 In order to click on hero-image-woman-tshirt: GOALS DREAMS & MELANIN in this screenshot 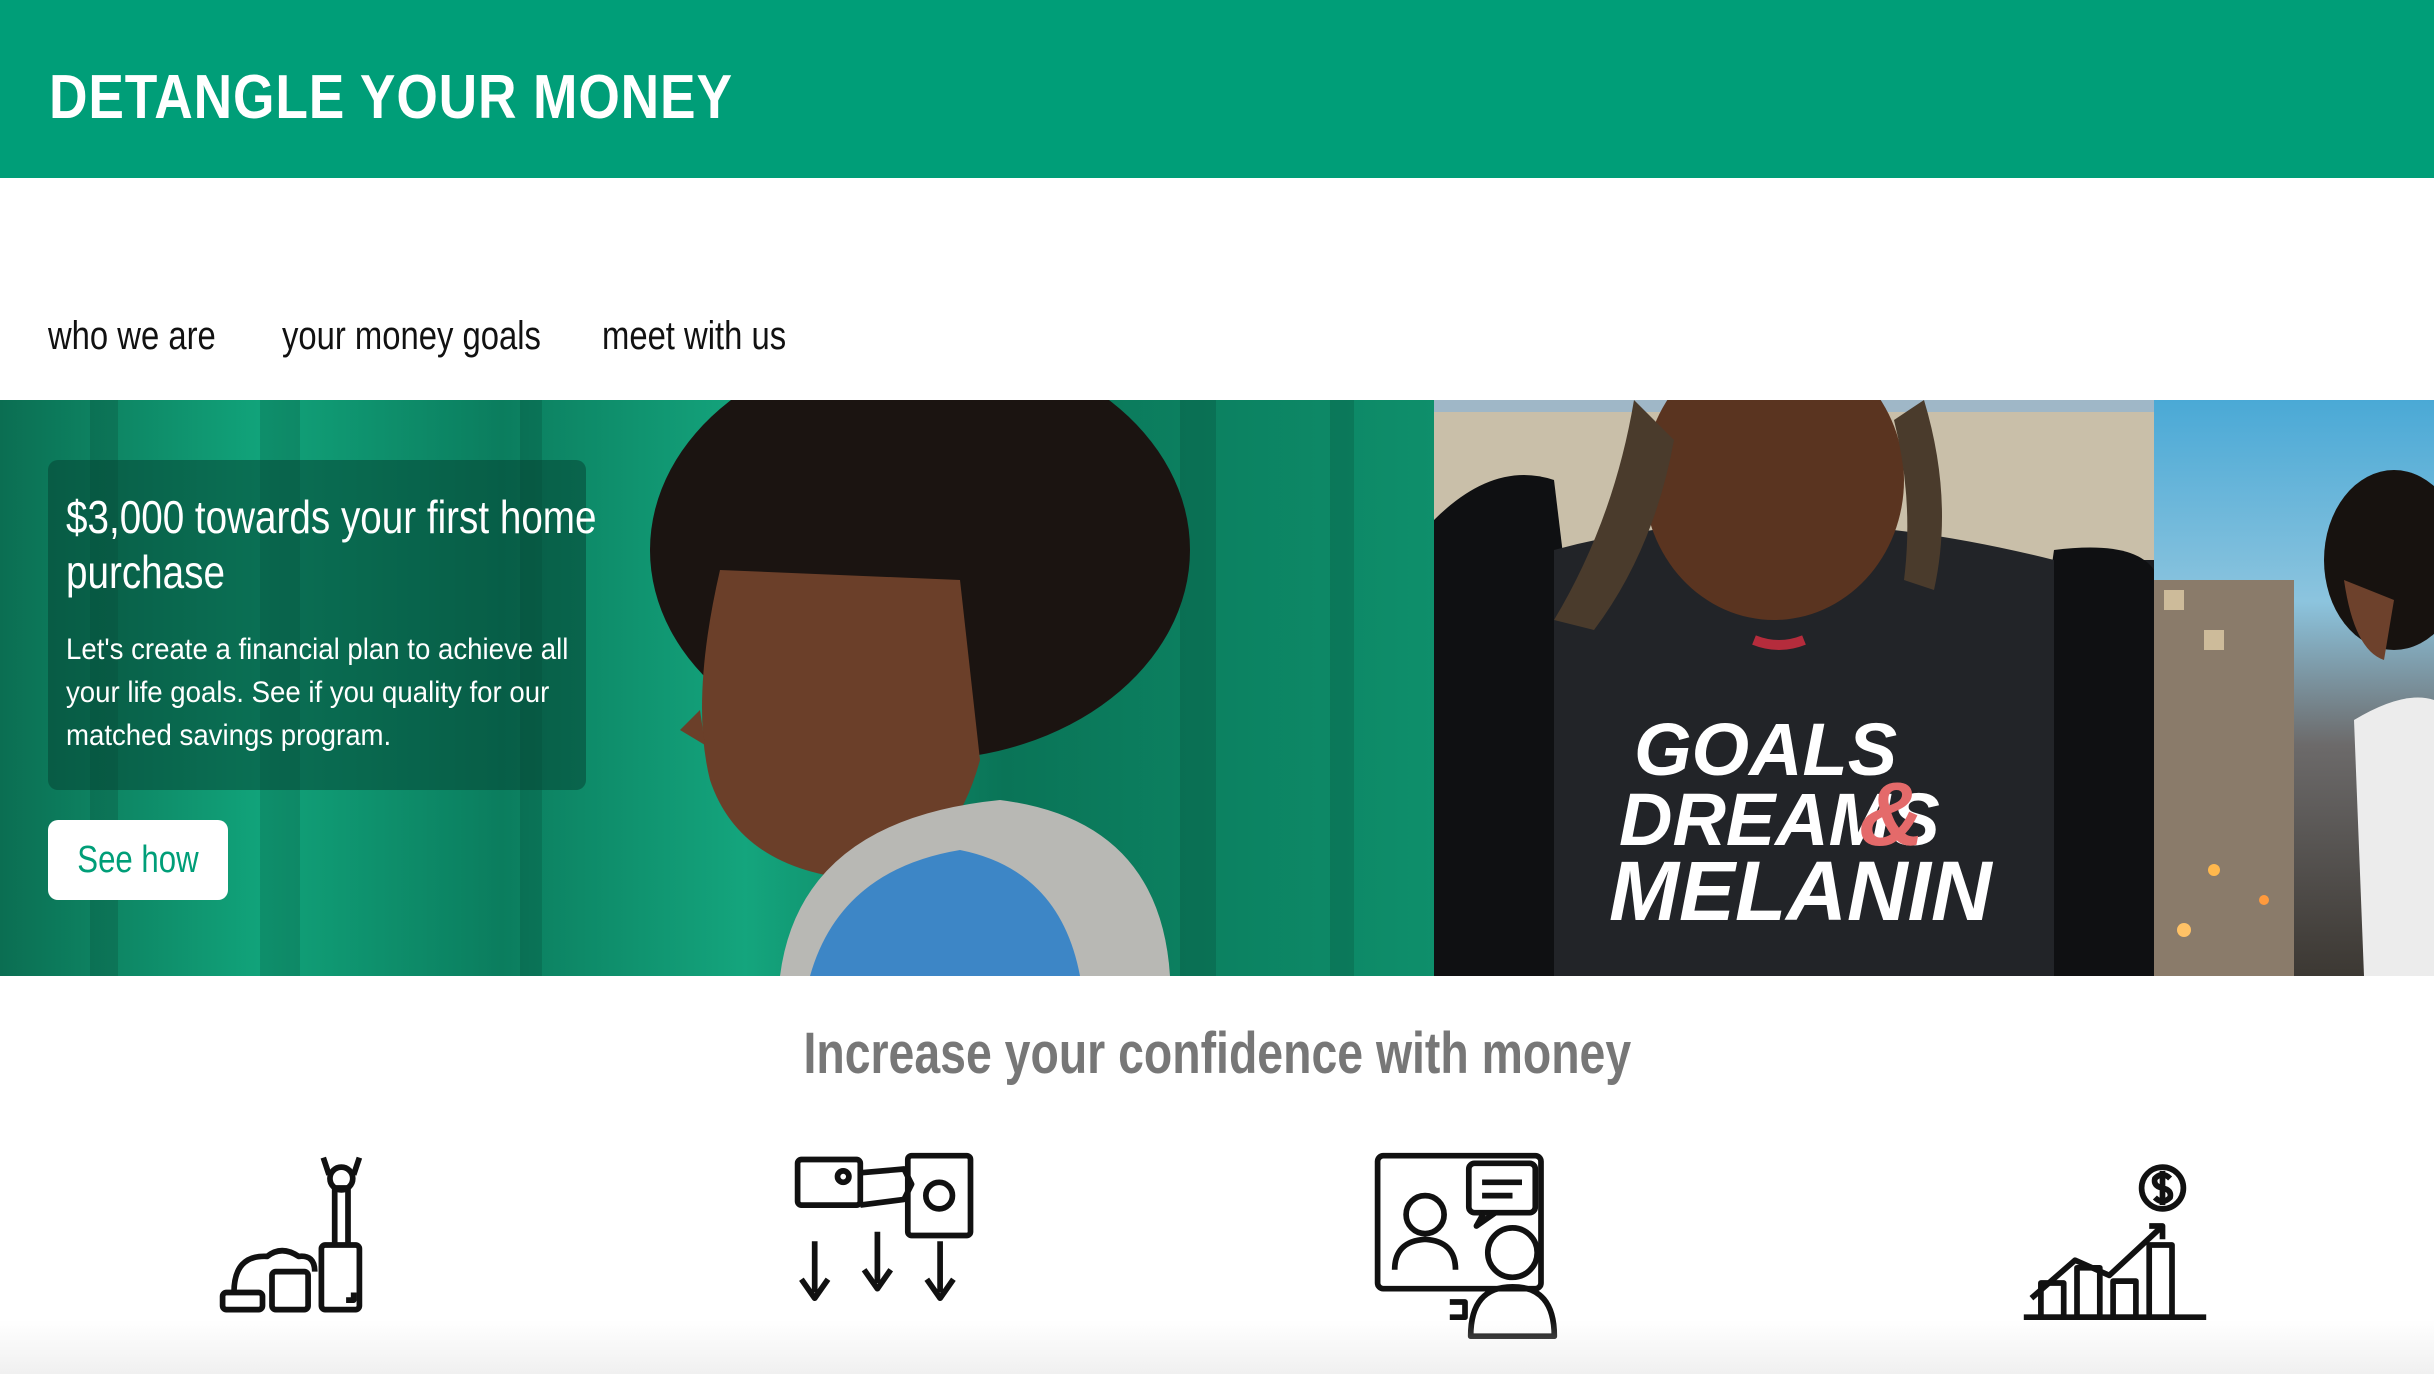, I will do `click(1794, 688)`.